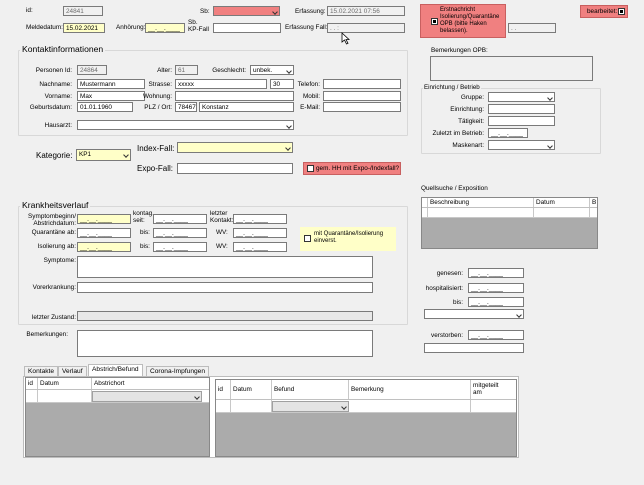  Describe the element at coordinates (147, 396) in the screenshot. I see `abstrichort-select` at that location.